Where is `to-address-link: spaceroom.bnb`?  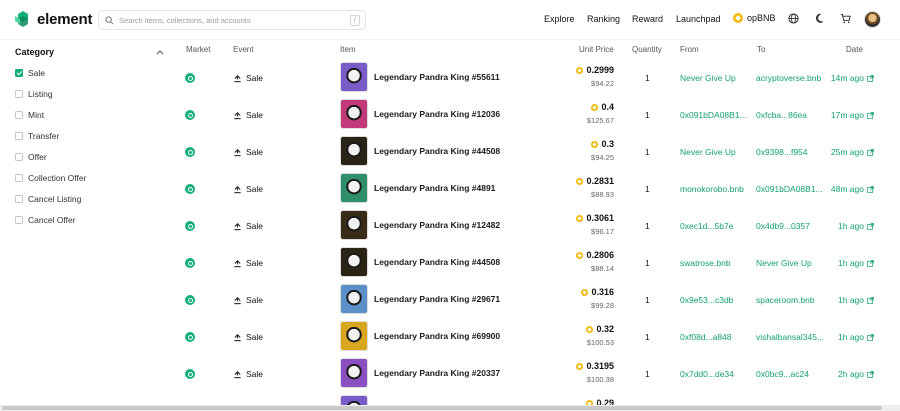
to-address-link: spaceroom.bnb is located at coordinates (785, 300).